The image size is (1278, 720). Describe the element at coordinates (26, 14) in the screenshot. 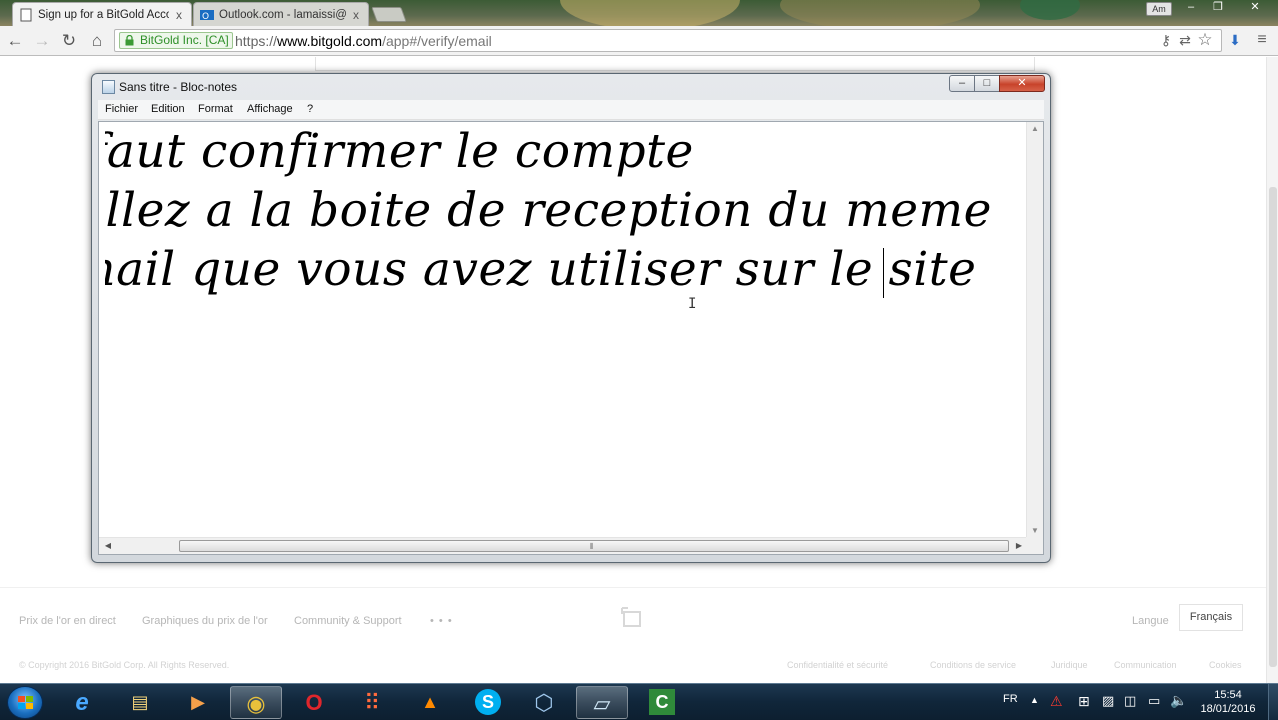

I see `page-icon` at that location.